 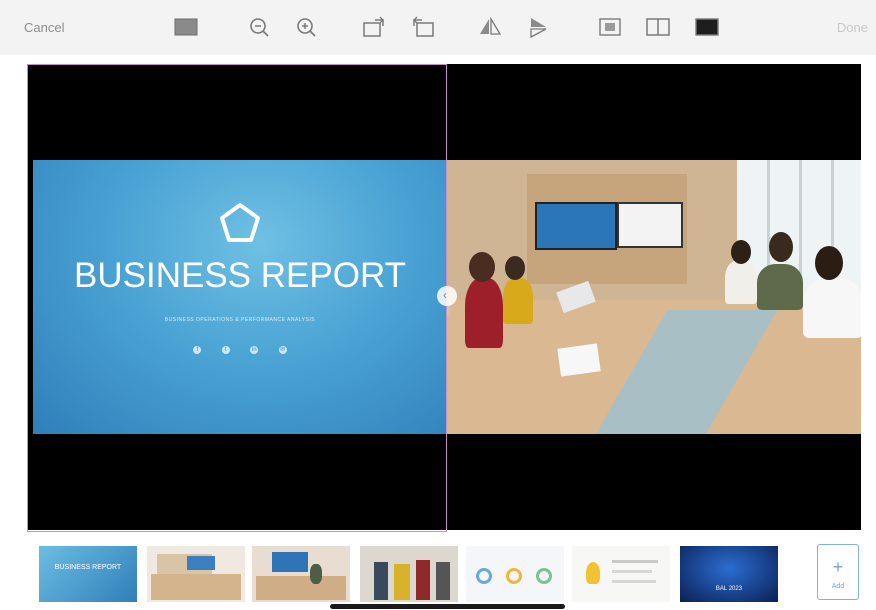 What do you see at coordinates (610, 27) in the screenshot?
I see `fit-icon` at bounding box center [610, 27].